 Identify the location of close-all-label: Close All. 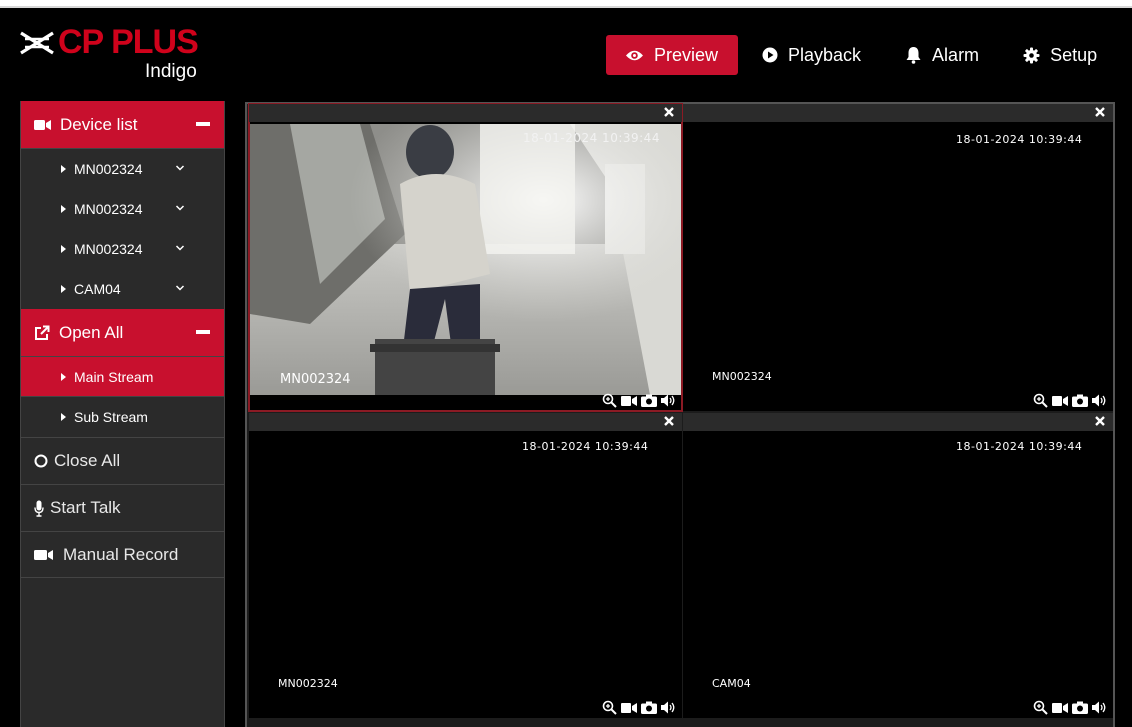
(87, 460).